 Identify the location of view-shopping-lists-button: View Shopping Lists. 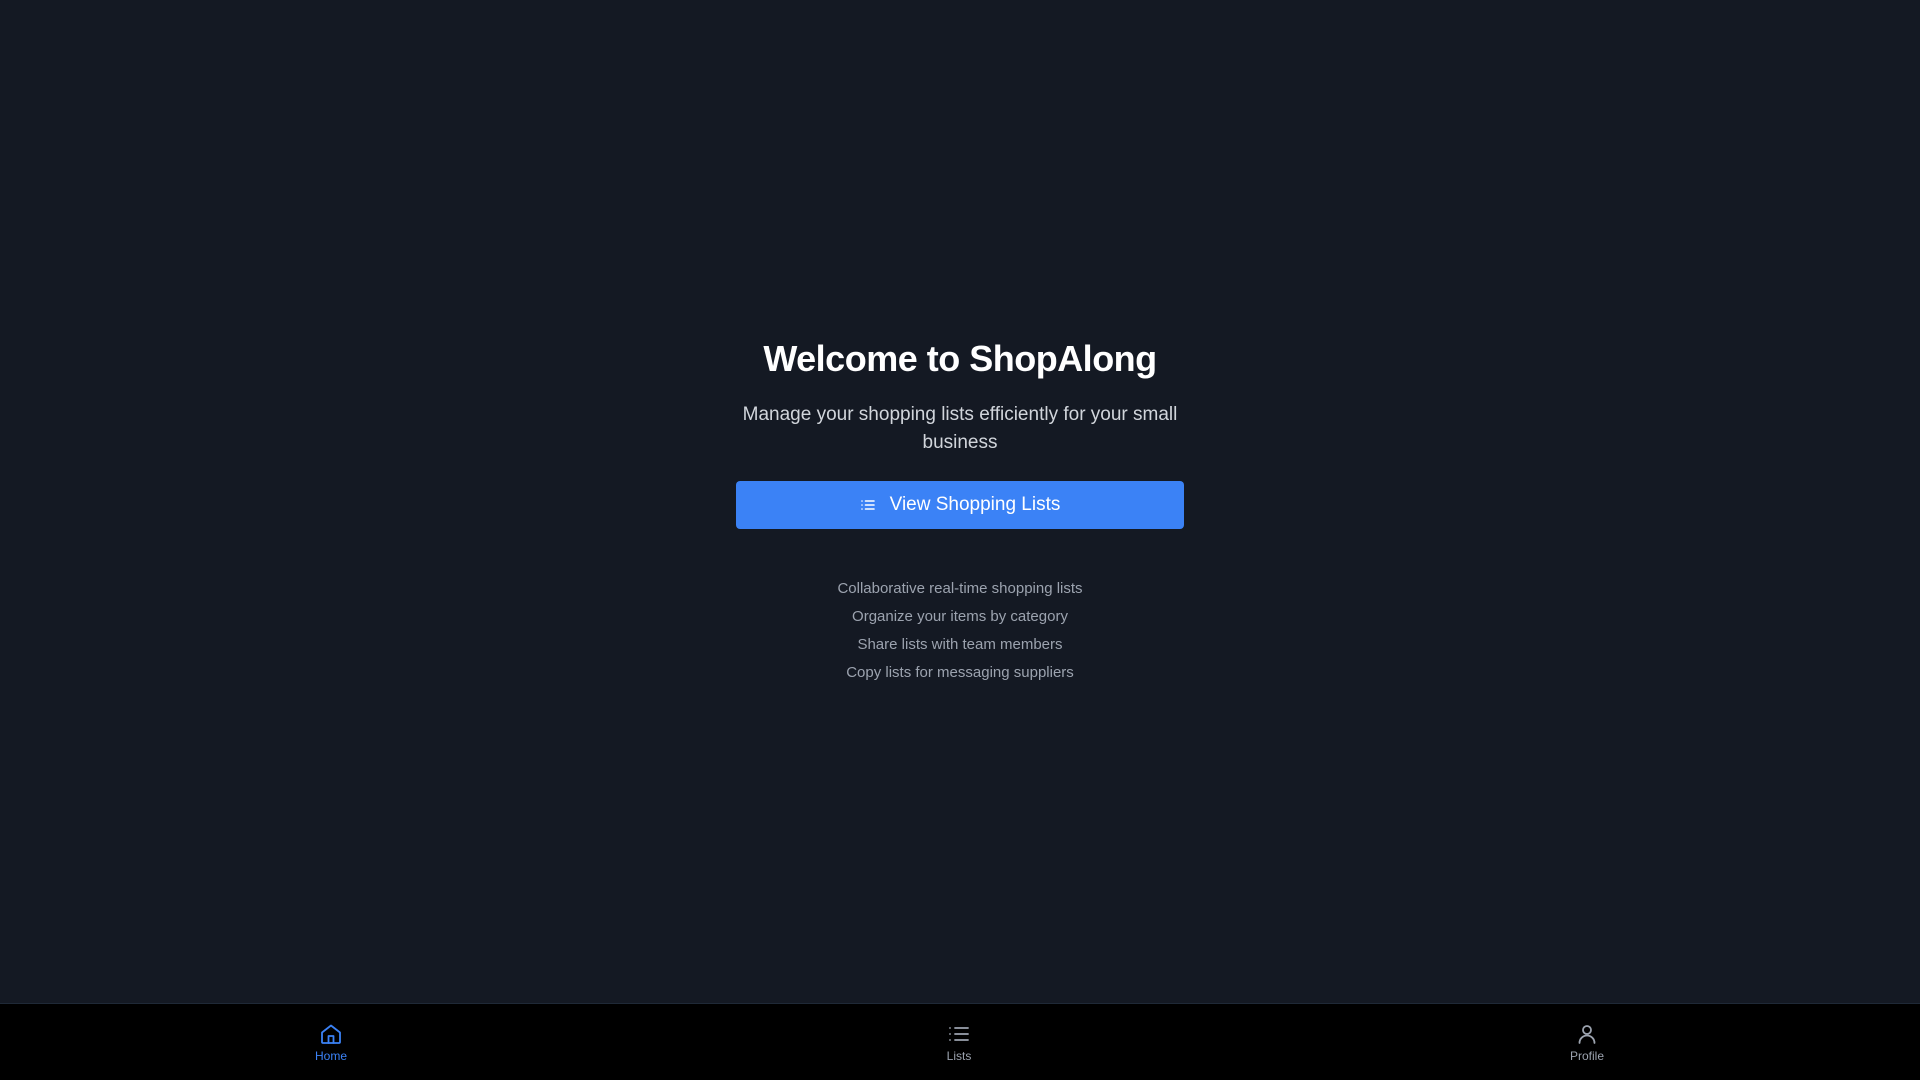
(960, 505).